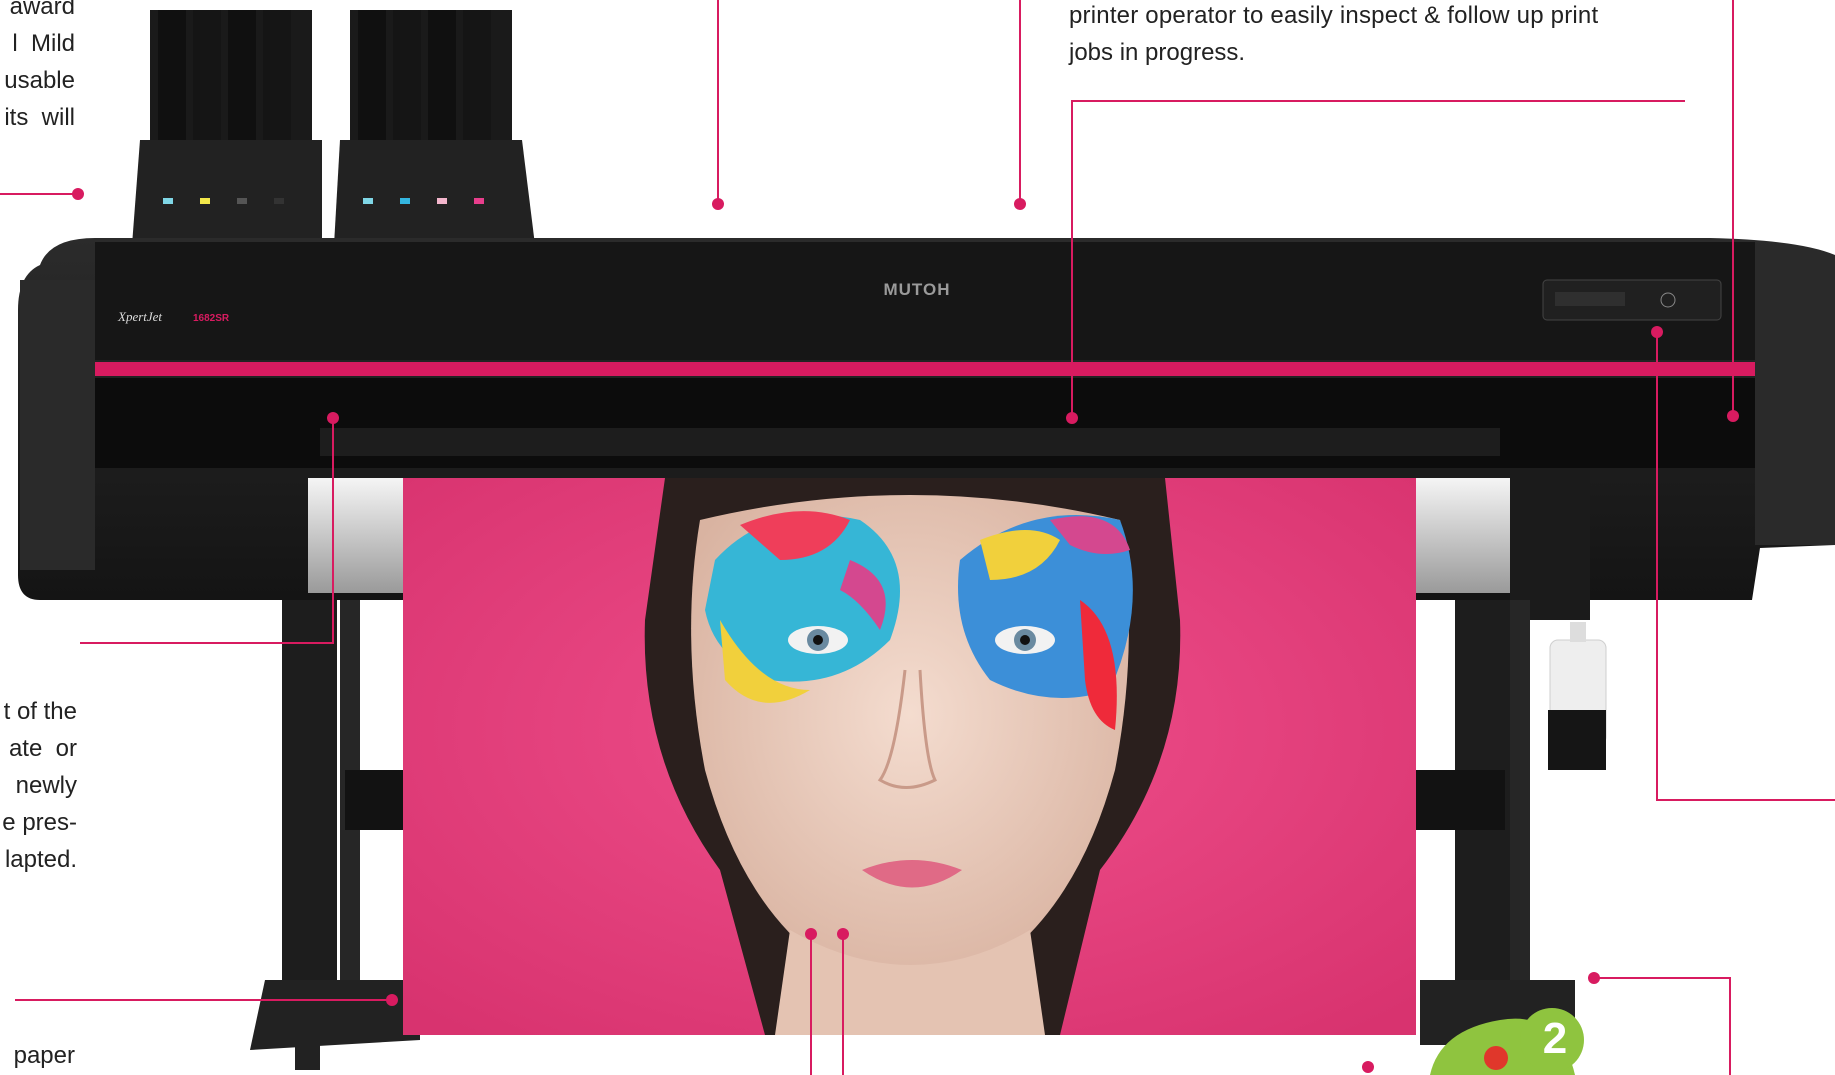 The height and width of the screenshot is (1075, 1835). I want to click on control-panel, so click(1632, 300).